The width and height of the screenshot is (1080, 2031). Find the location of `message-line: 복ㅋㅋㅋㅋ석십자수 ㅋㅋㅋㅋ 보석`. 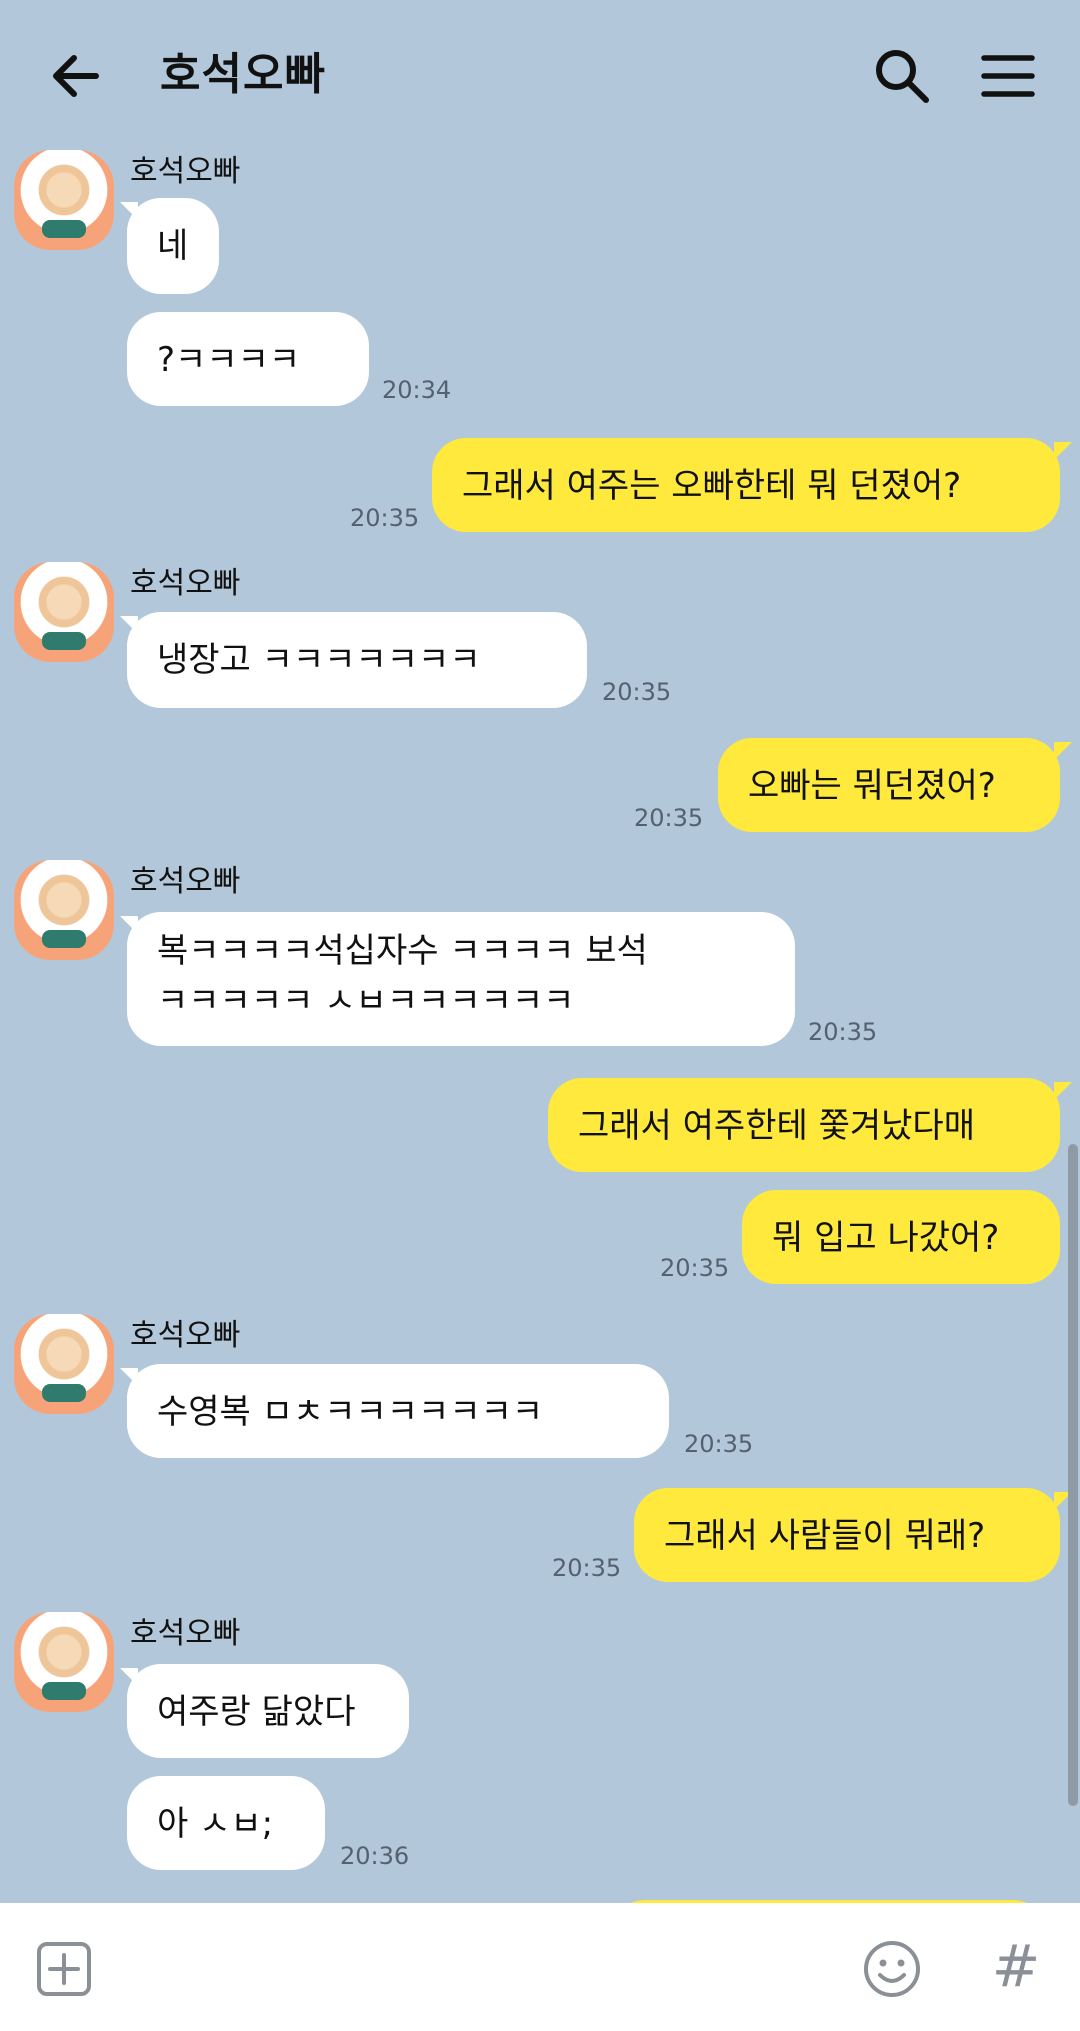

message-line: 복ㅋㅋㅋㅋ석십자수 ㅋㅋㅋㅋ 보석 is located at coordinates (402, 951).